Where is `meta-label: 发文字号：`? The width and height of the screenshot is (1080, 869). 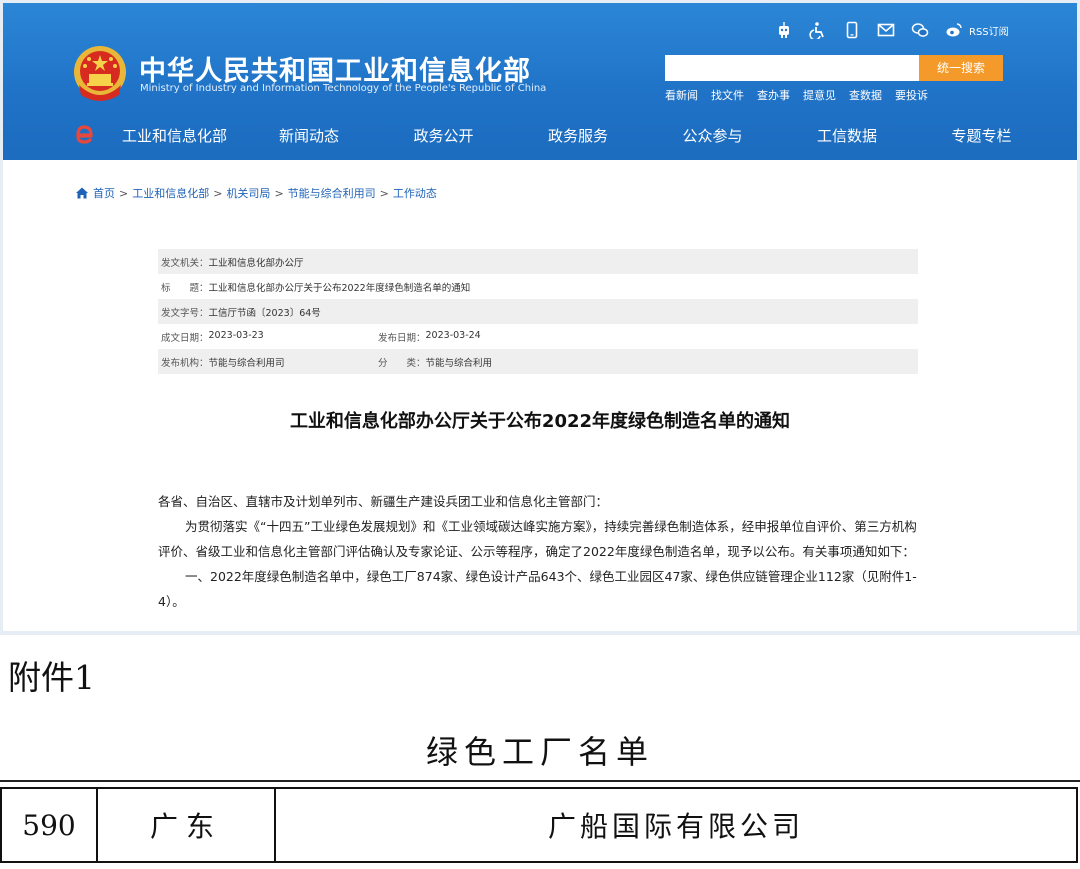 meta-label: 发文字号： is located at coordinates (185, 313).